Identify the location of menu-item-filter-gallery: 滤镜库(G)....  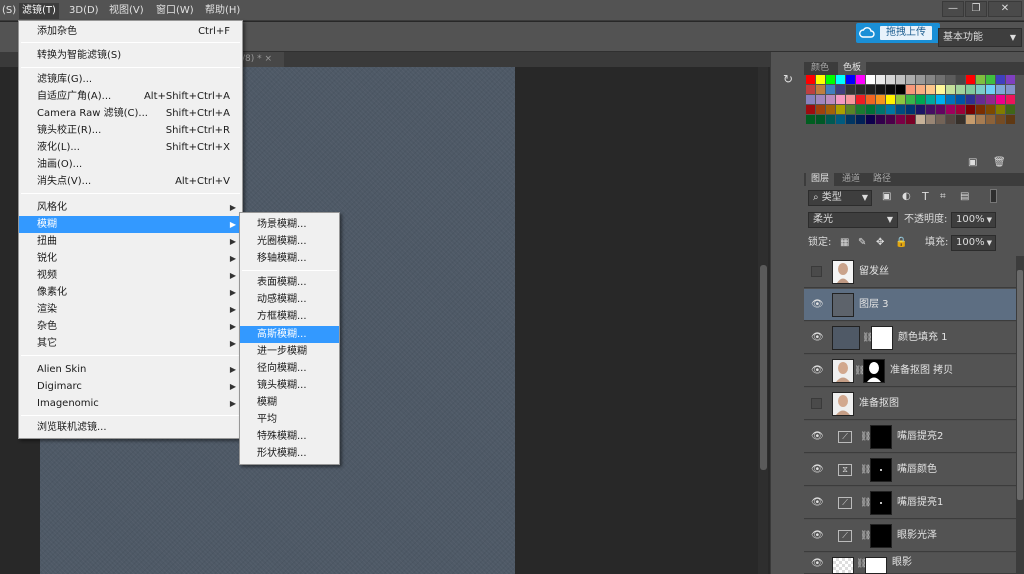
(130, 79).